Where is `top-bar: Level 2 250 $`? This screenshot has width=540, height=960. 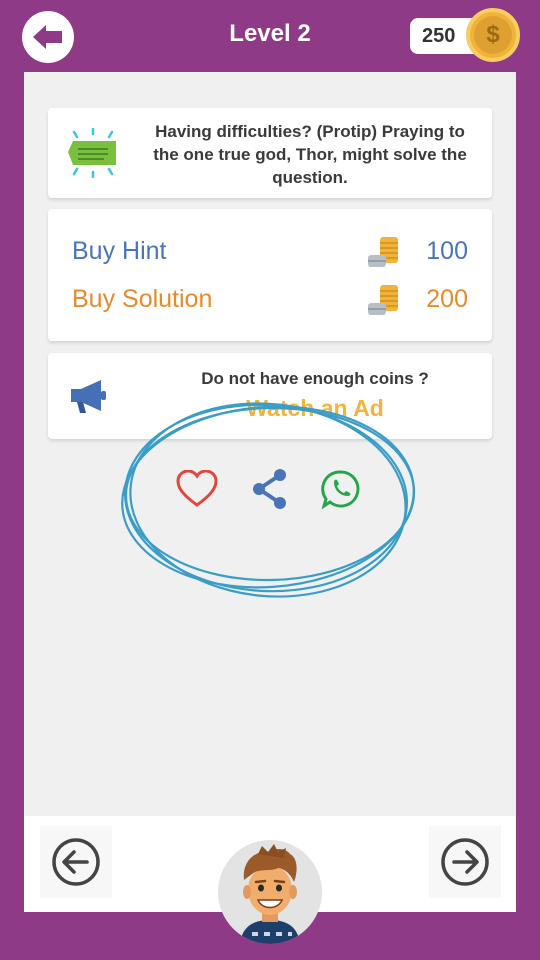
top-bar: Level 2 250 $ is located at coordinates (270, 36).